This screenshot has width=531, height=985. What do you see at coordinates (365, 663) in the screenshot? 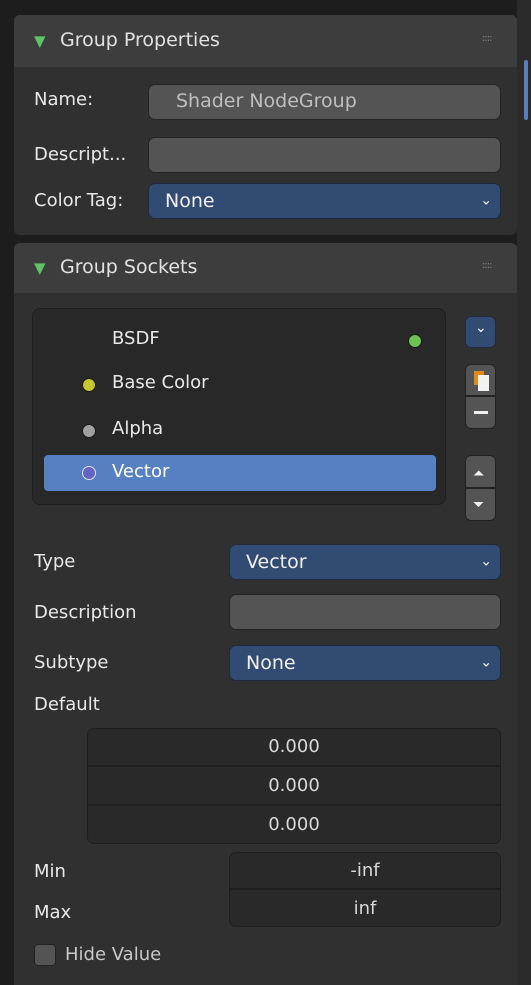
I see `subtype-dropdown: None ⌄` at bounding box center [365, 663].